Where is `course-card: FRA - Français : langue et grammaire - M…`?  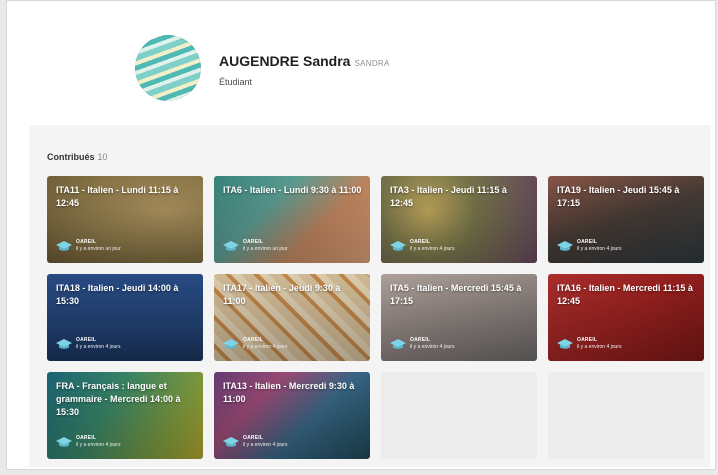
course-card: FRA - Français : langue et grammaire - M… is located at coordinates (125, 415).